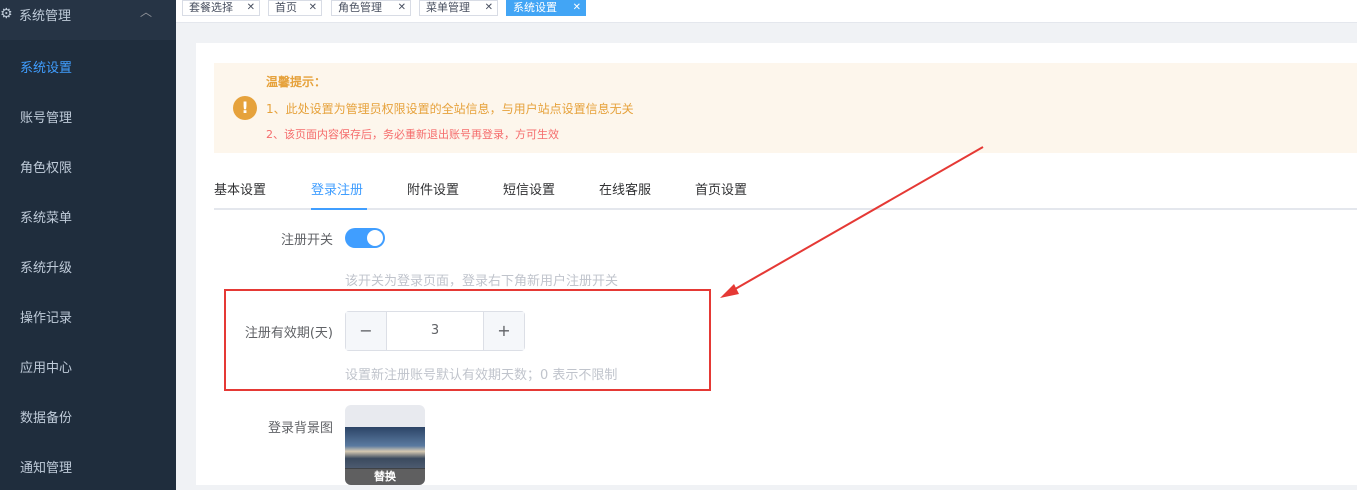 The width and height of the screenshot is (1357, 490). What do you see at coordinates (729, 291) in the screenshot?
I see `arrow-head` at bounding box center [729, 291].